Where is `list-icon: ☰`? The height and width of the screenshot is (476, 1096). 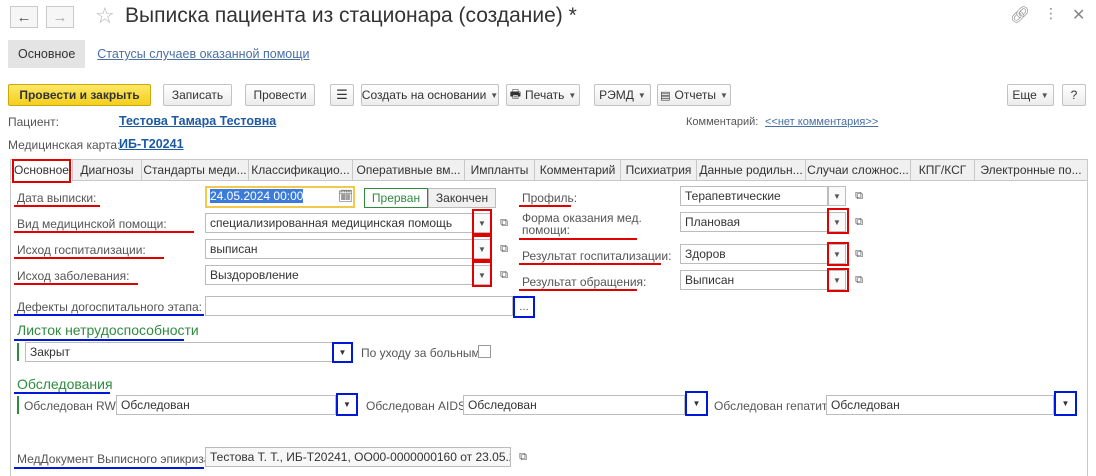 list-icon: ☰ is located at coordinates (342, 94).